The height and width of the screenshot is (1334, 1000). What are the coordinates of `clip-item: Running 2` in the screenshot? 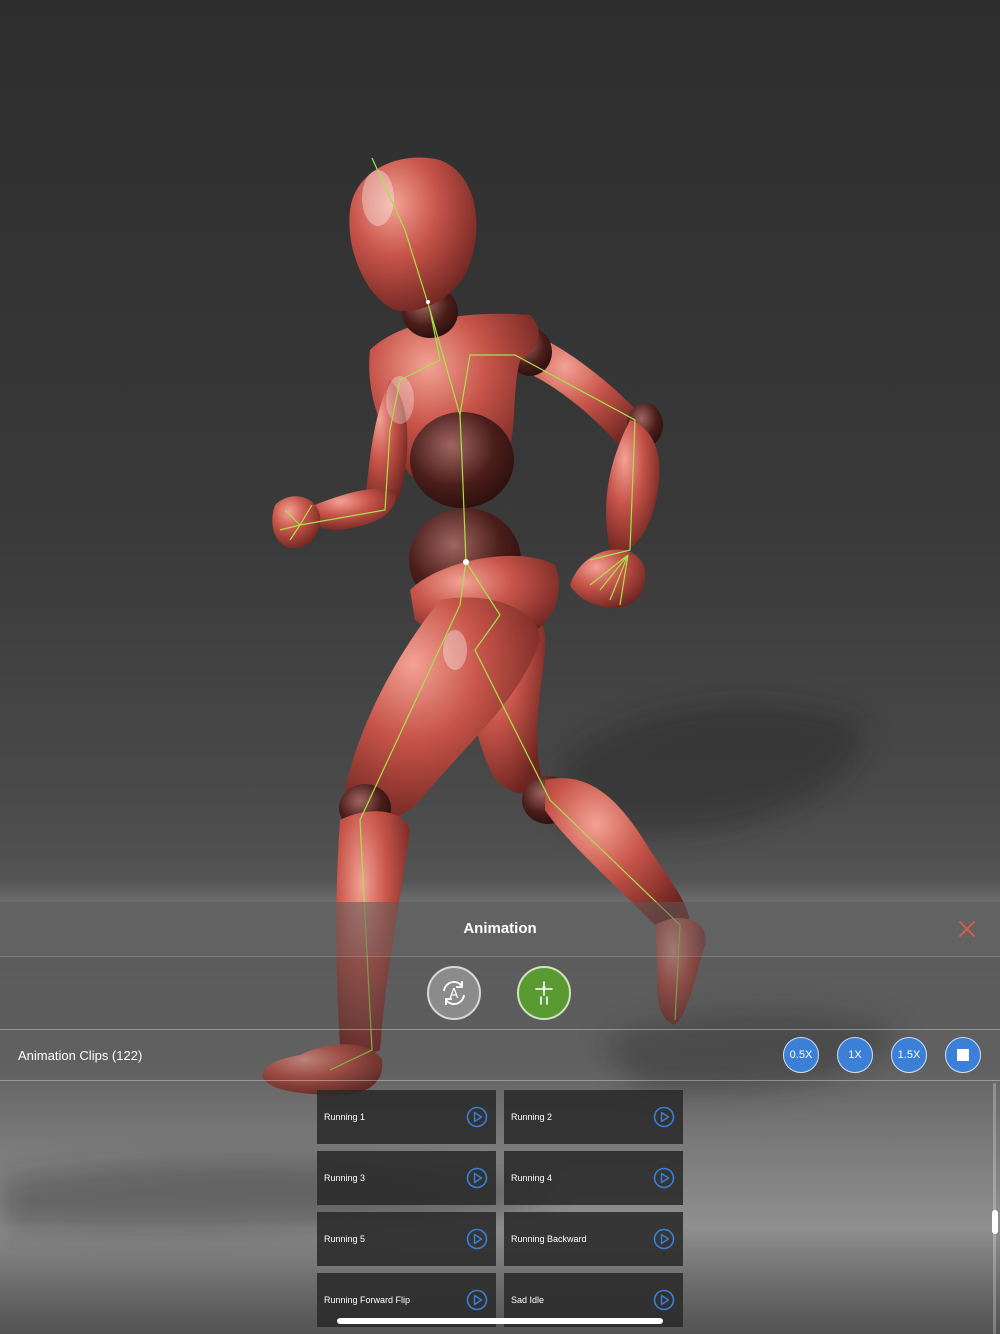 It's located at (593, 1117).